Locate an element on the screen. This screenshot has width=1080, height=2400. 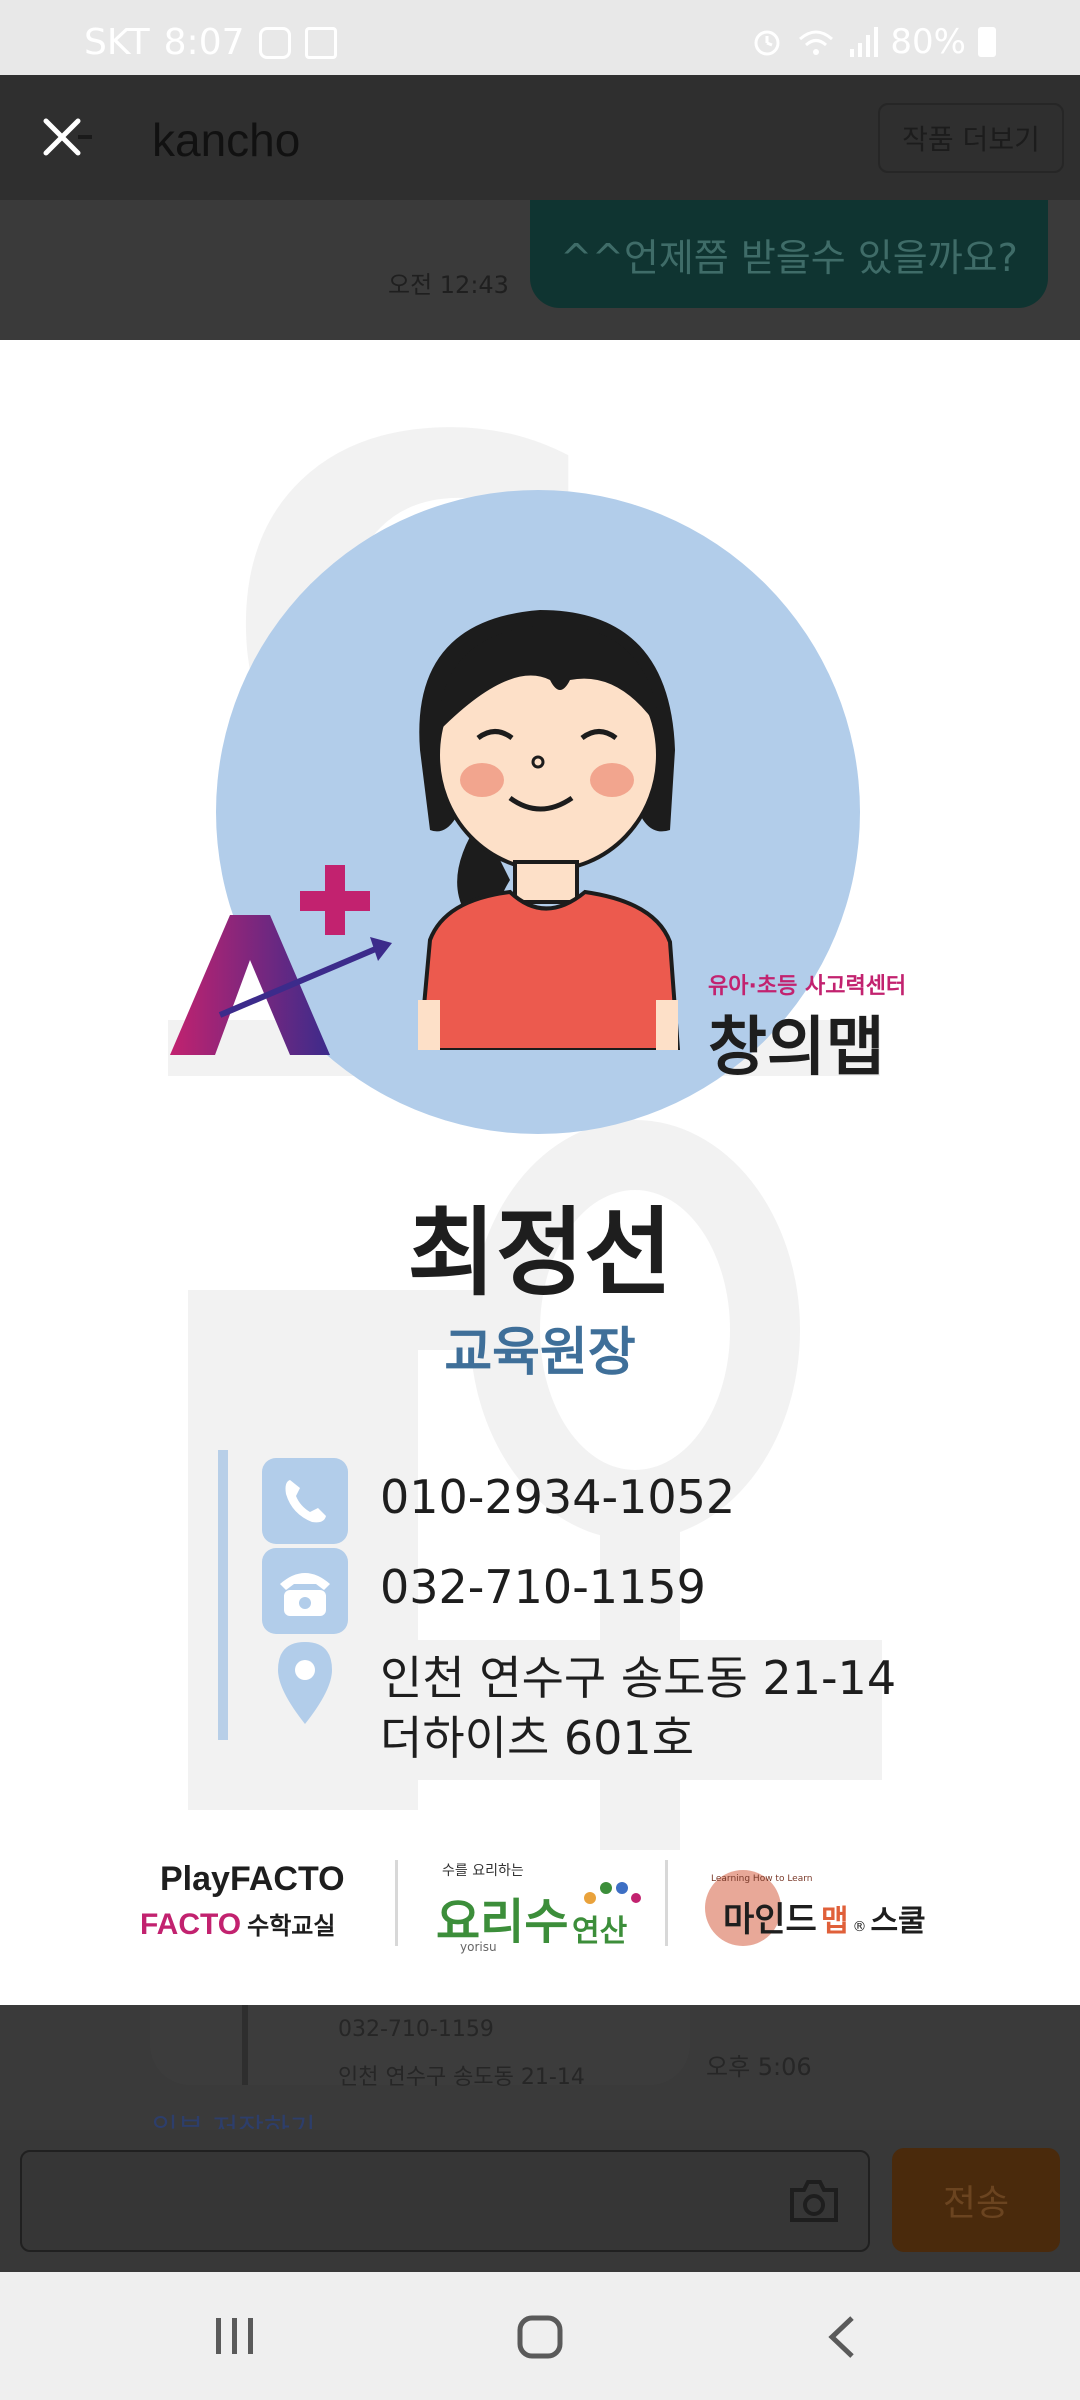
recent-apps-icon is located at coordinates (235, 2336).